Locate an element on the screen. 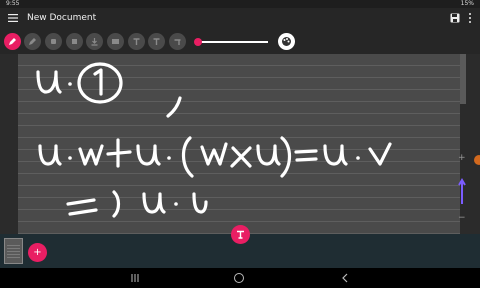 This screenshot has height=288, width=480. recent-apps-icon is located at coordinates (135, 278).